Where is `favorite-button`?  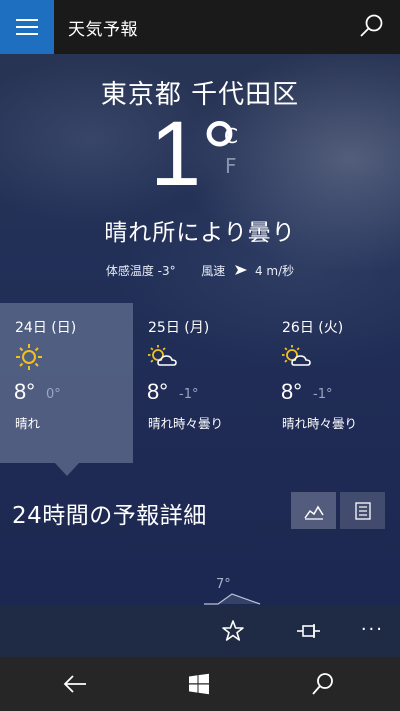 favorite-button is located at coordinates (233, 631).